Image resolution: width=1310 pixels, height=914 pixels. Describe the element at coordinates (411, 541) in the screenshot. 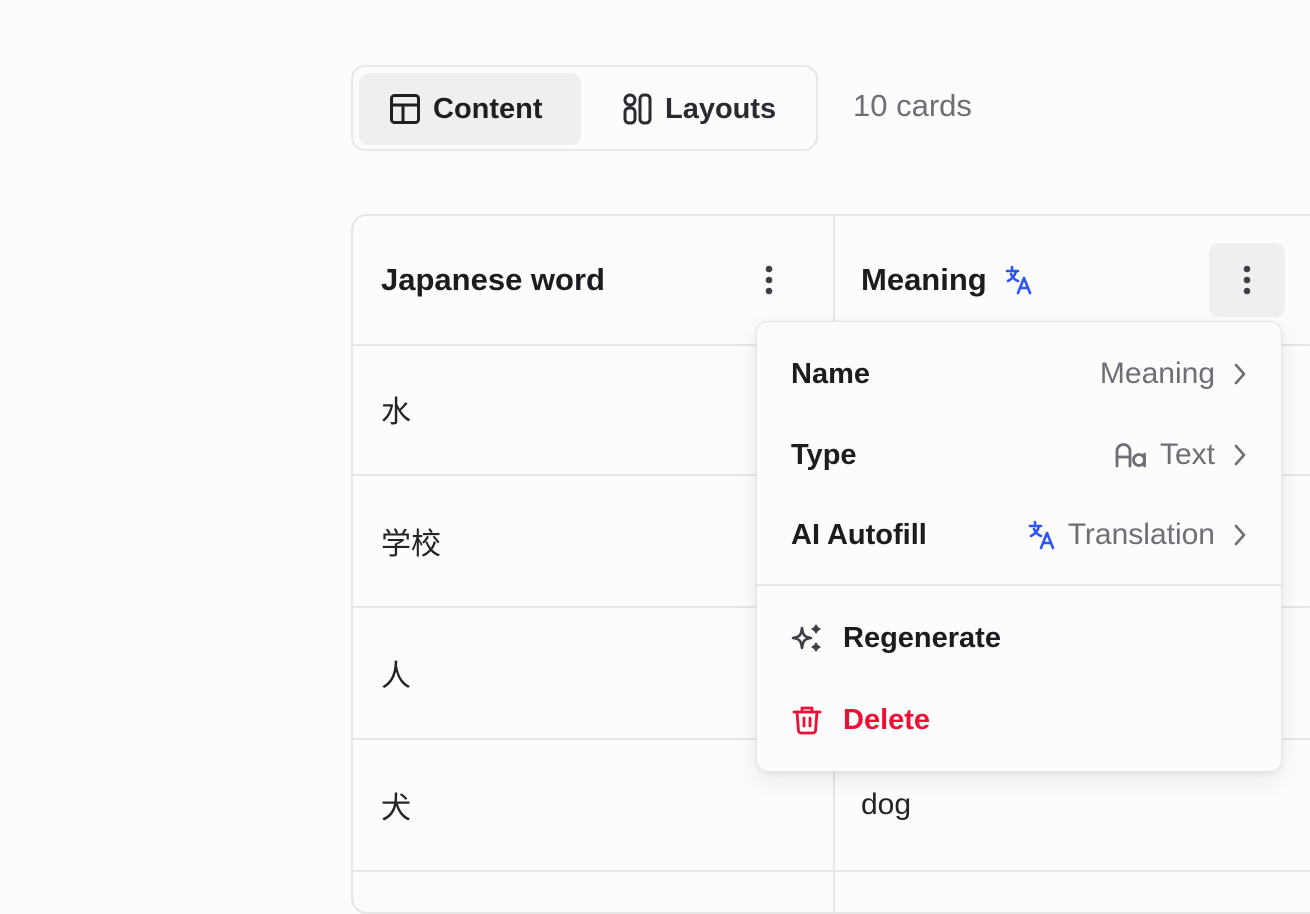

I see `cell-japanese-word: 学校` at that location.